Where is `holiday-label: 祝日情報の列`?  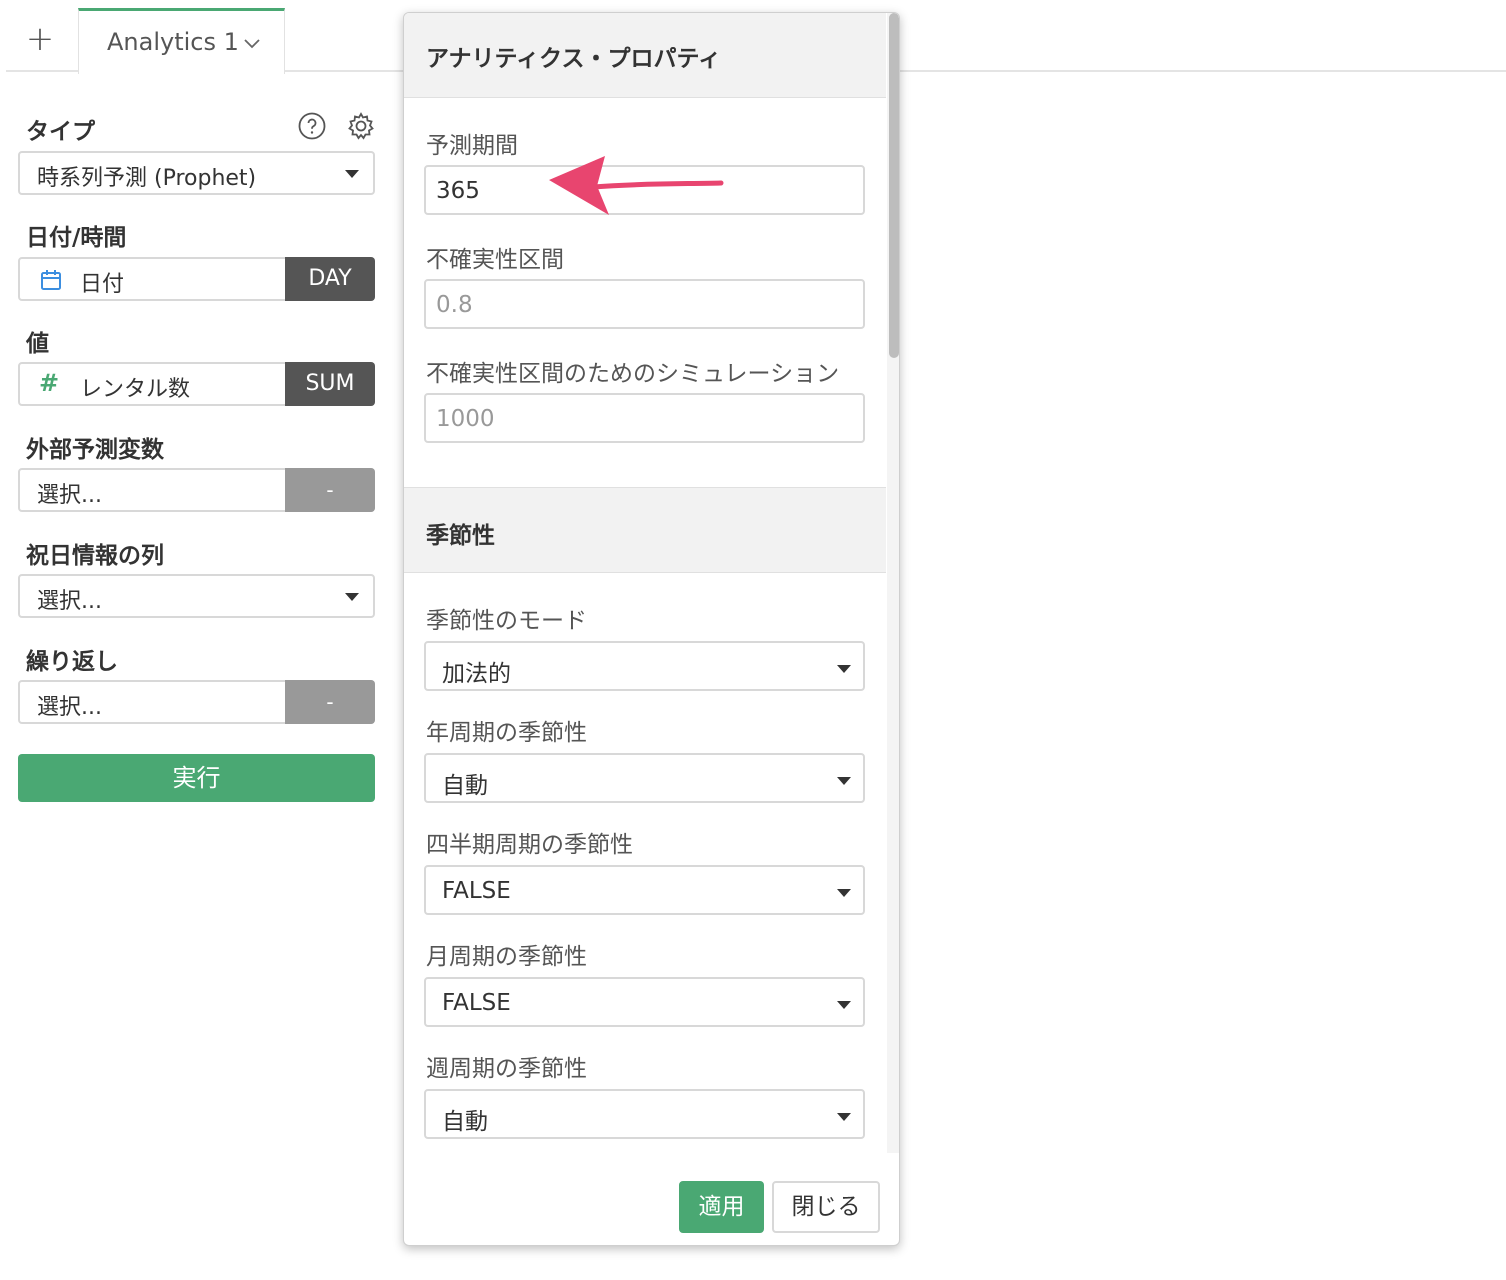
holiday-label: 祝日情報の列 is located at coordinates (95, 556).